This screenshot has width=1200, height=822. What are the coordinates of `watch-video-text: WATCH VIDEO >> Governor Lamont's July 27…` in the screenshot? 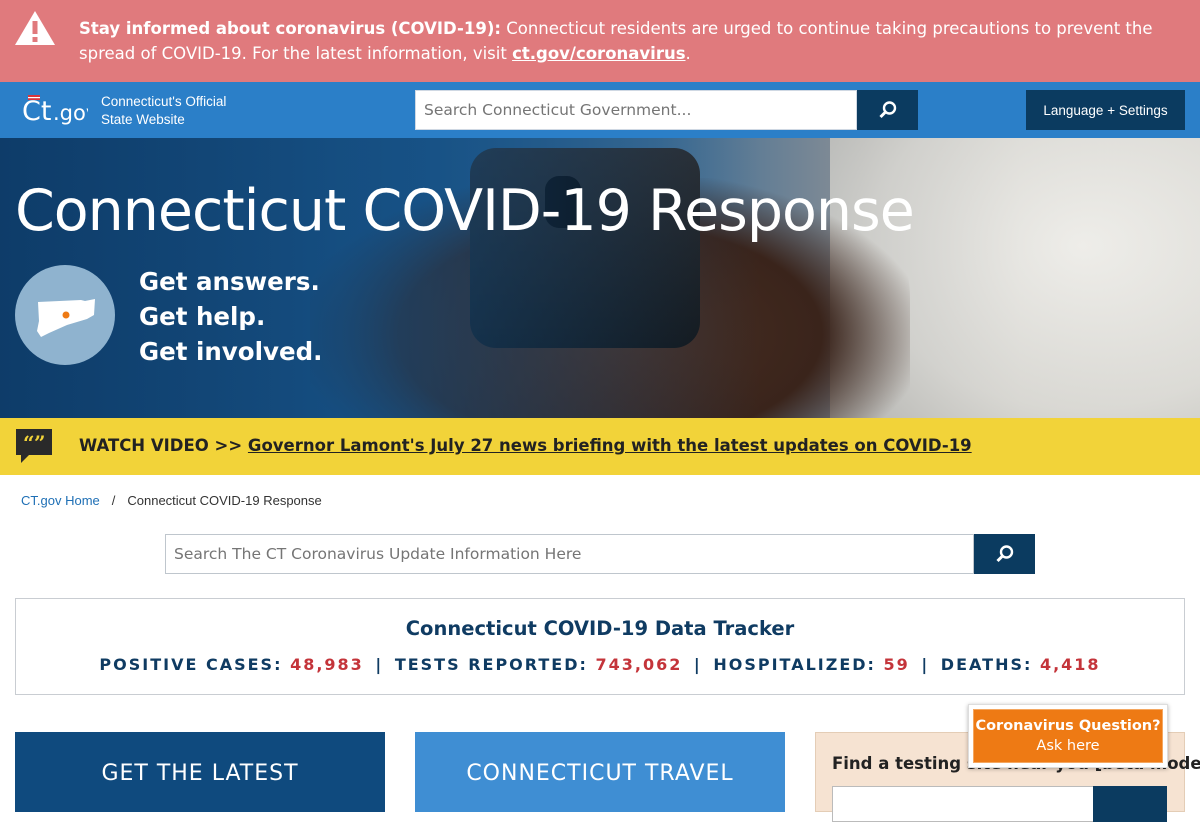 It's located at (525, 445).